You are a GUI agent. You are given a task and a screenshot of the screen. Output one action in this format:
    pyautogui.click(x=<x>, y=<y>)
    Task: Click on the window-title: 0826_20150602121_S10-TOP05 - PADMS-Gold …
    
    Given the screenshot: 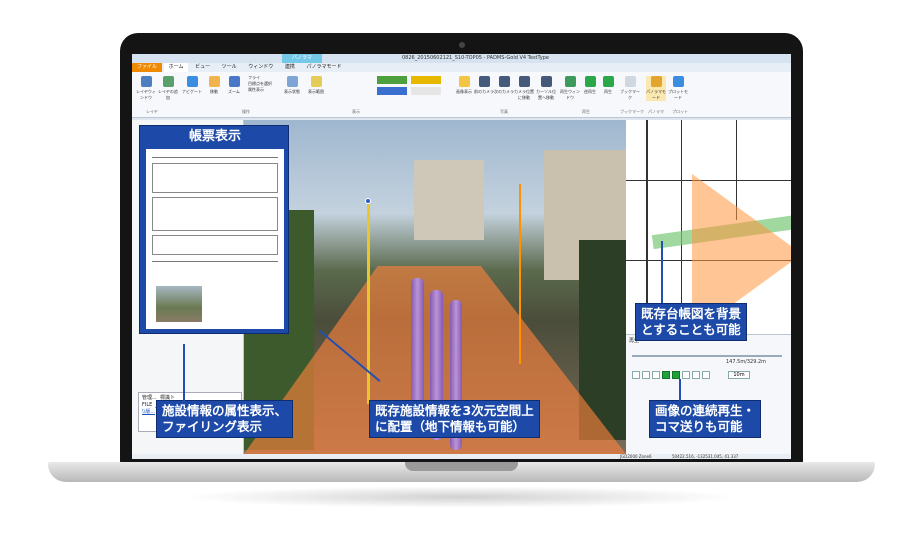 What is the action you would take?
    pyautogui.click(x=475, y=58)
    